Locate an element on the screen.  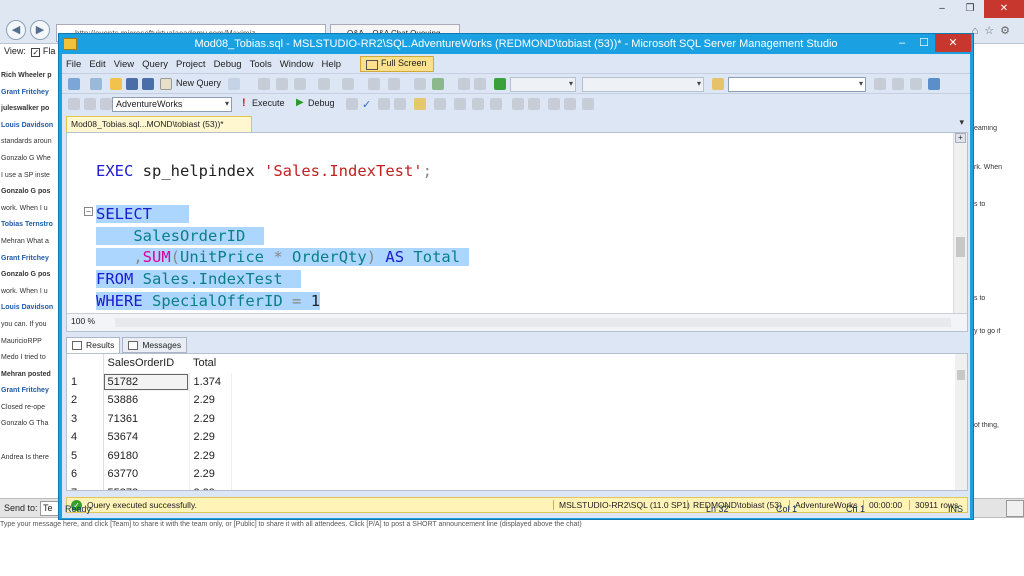
start-icon is located at coordinates (500, 84).